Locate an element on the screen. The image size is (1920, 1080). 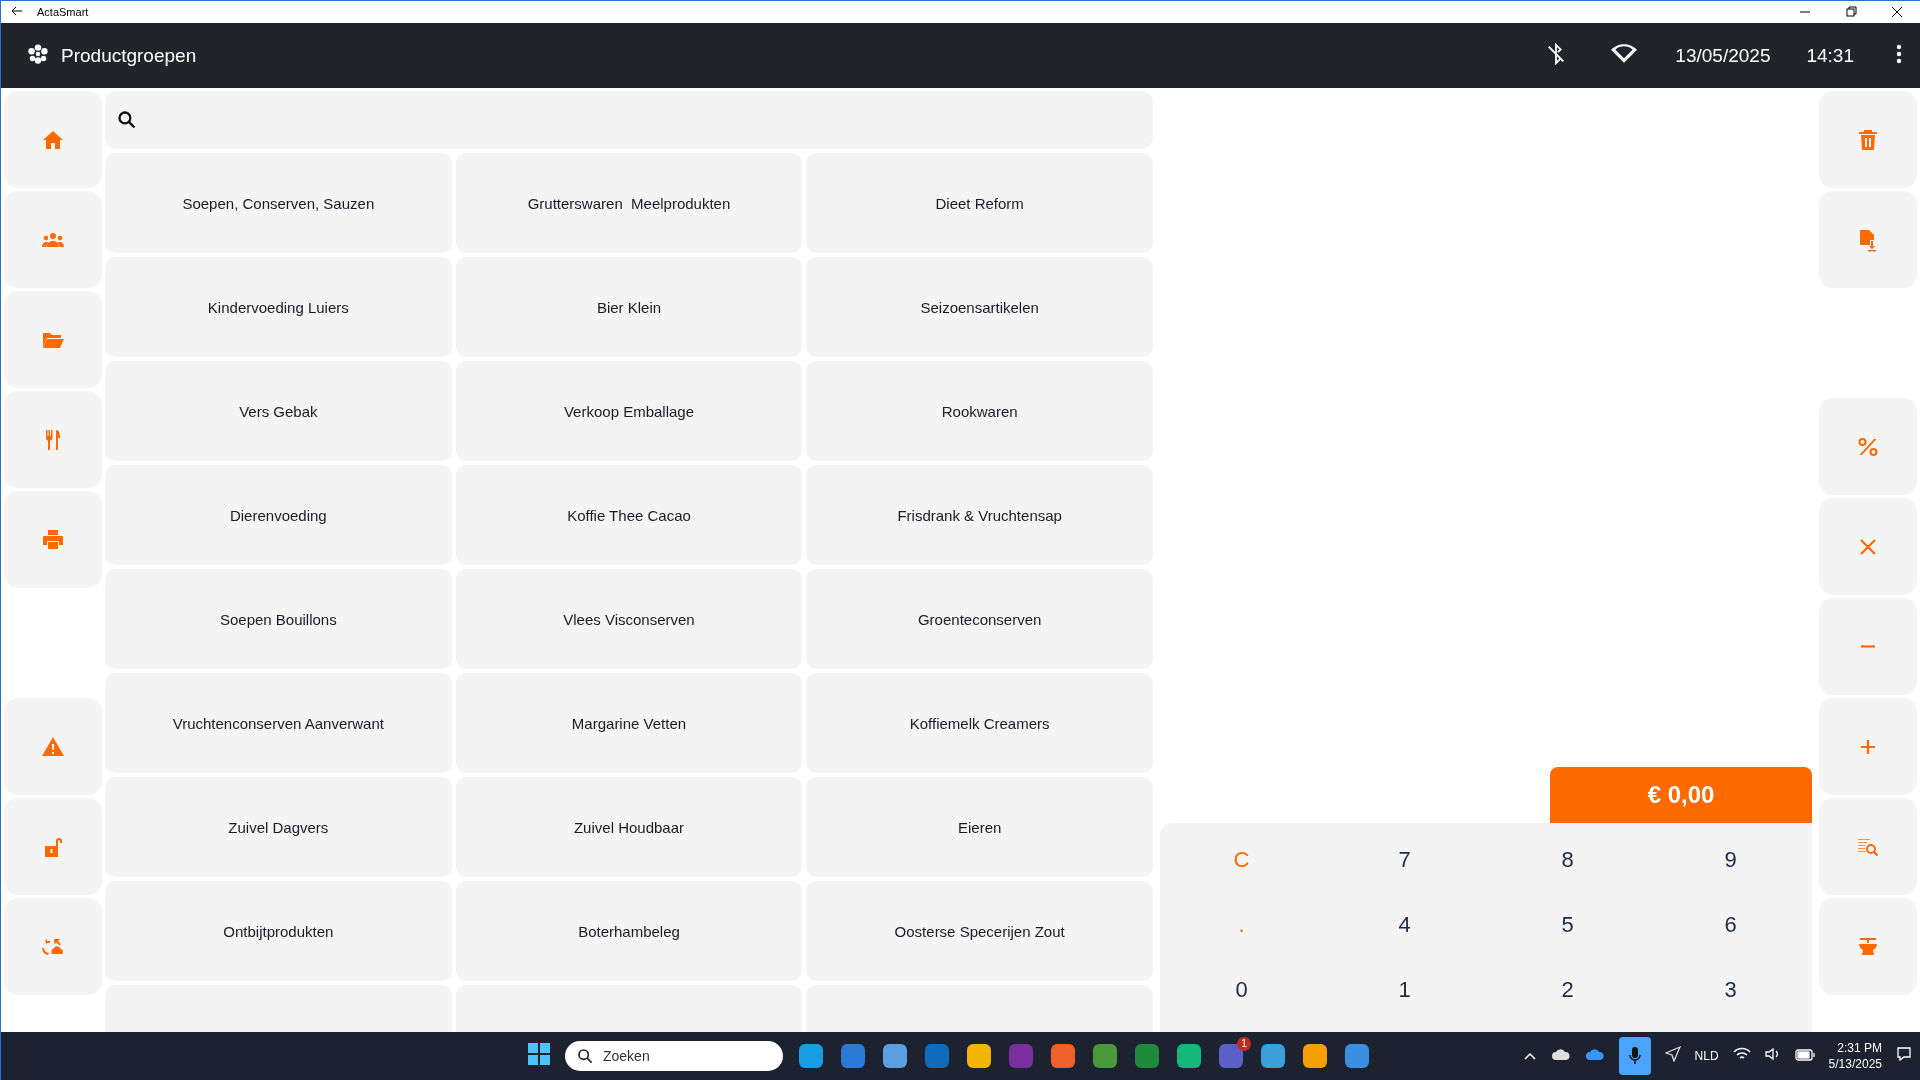
group-tile: Margarine Vetten is located at coordinates (629, 723).